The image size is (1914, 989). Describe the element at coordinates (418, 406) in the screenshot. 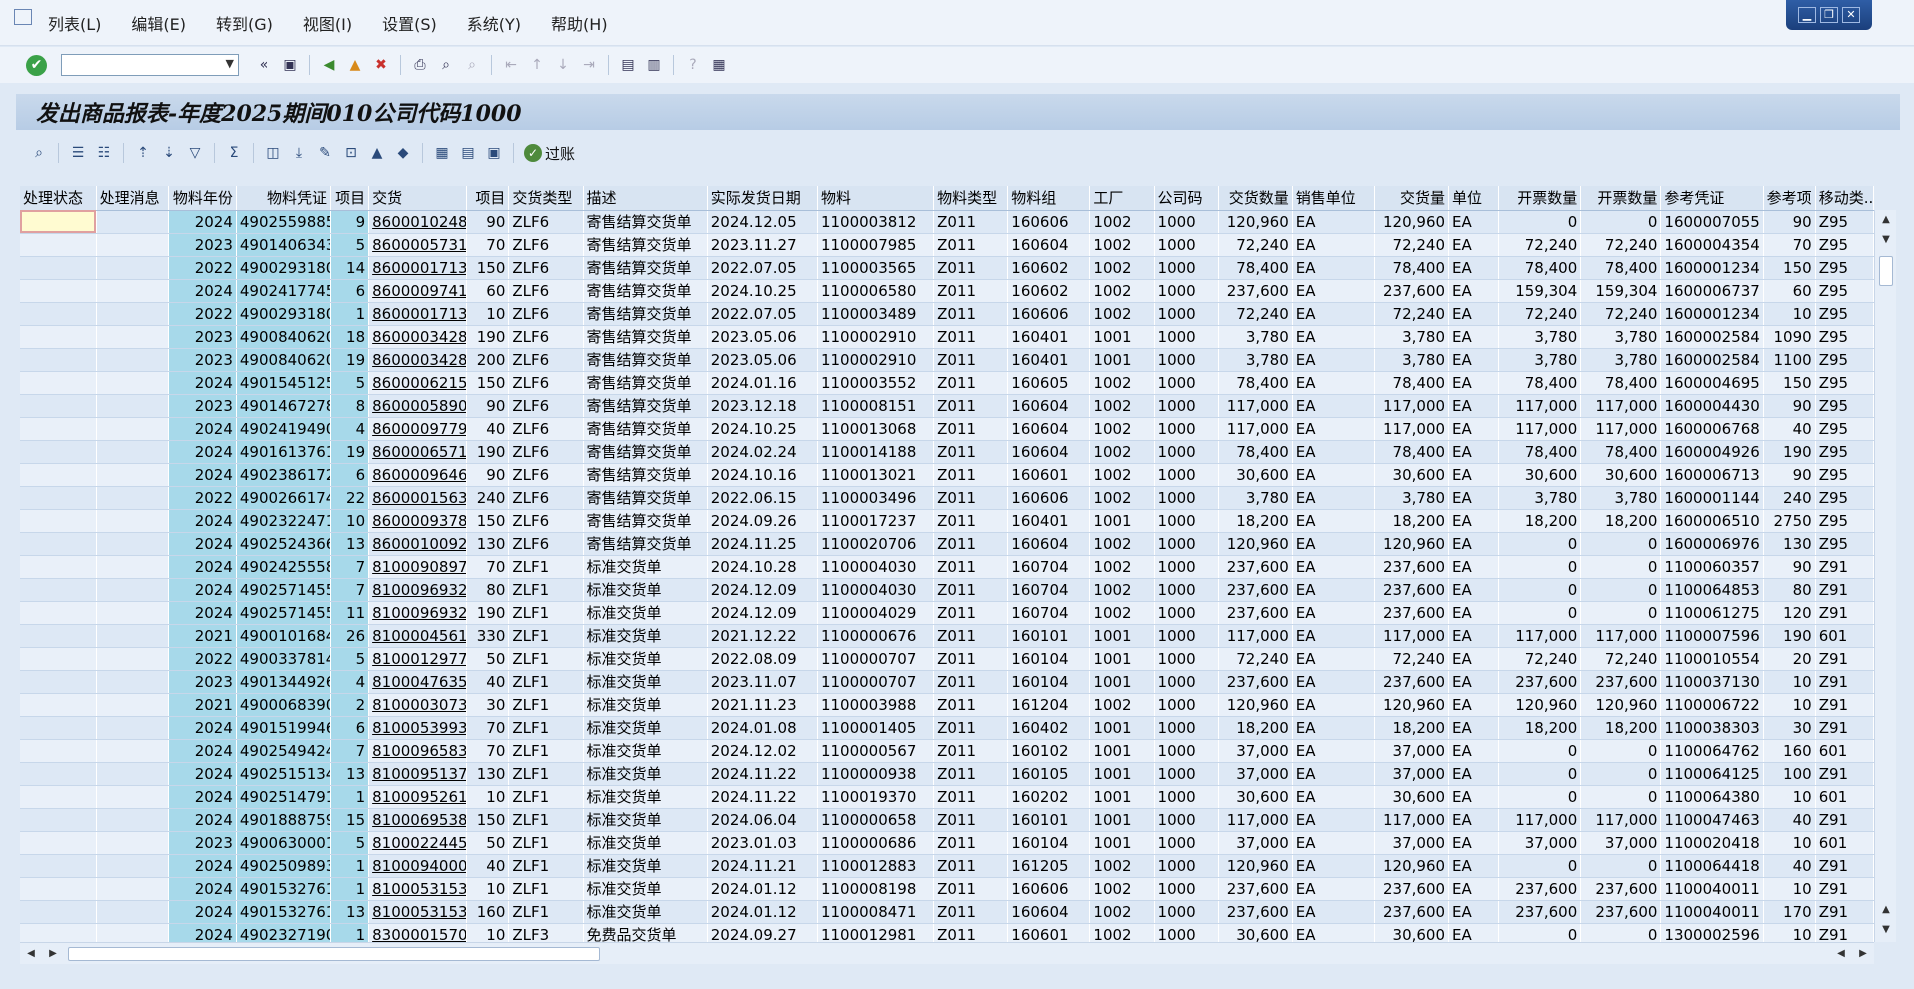

I see `table-cell: 8600005890` at that location.